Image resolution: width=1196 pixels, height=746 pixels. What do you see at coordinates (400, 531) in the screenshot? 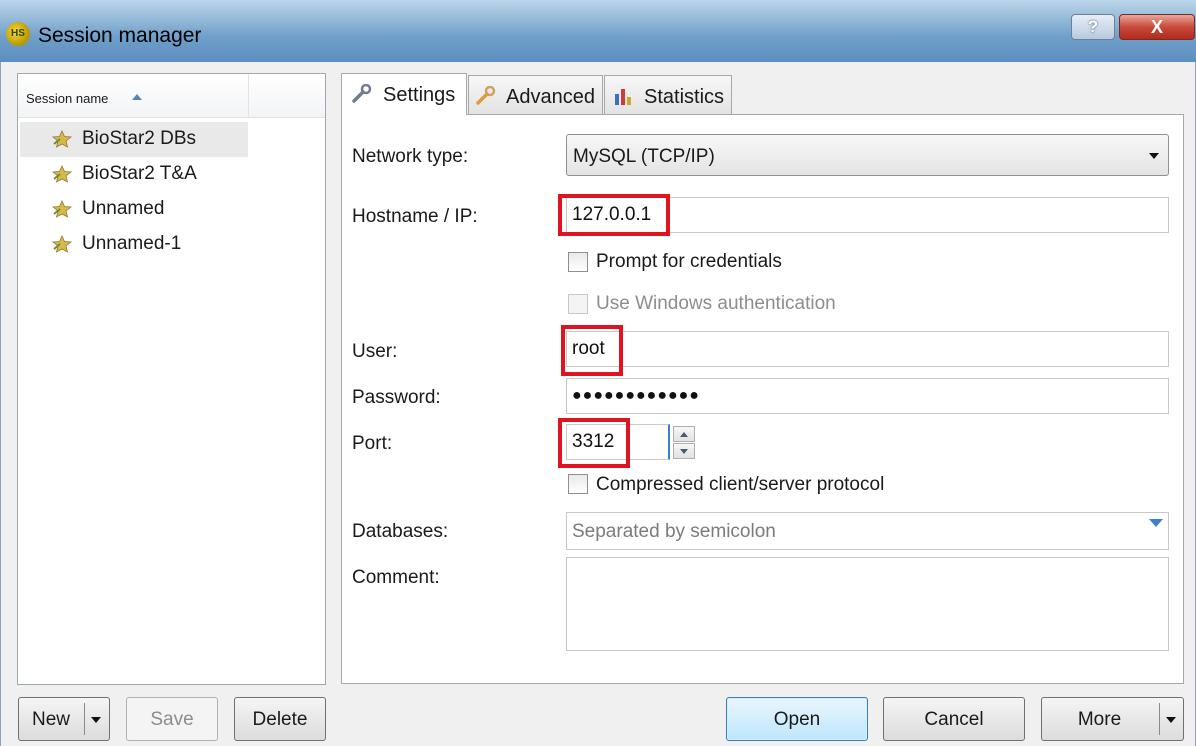
I see `databases-label: Databases:` at bounding box center [400, 531].